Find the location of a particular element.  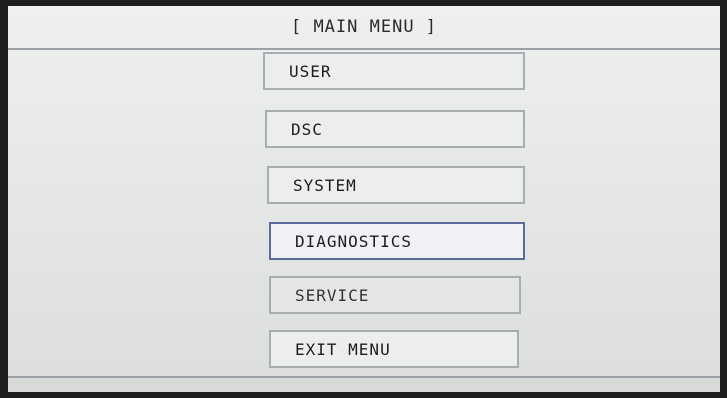

menu-item-service: SERVICE is located at coordinates (395, 295).